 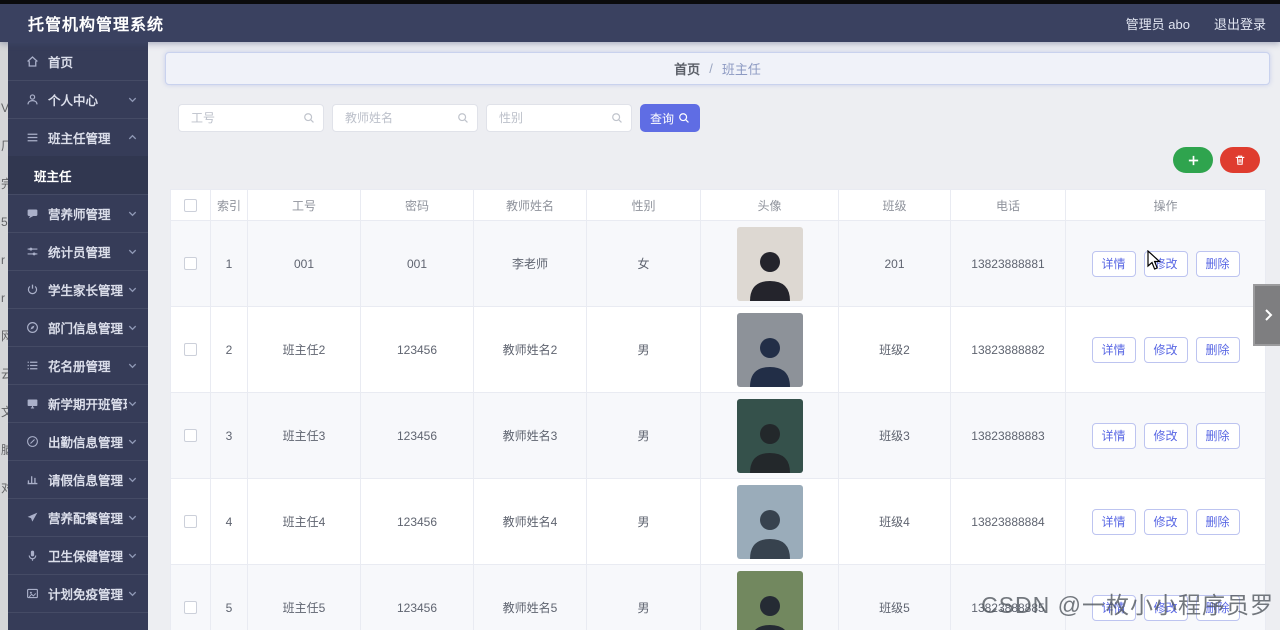 I want to click on sidebar-item-label: 请假信息管理, so click(x=86, y=481).